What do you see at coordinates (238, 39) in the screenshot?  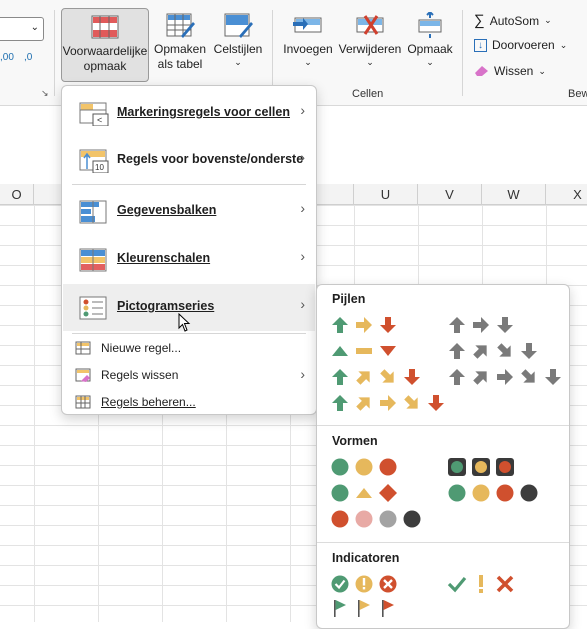 I see `cell-styles-button: Celstijlen ⌄` at bounding box center [238, 39].